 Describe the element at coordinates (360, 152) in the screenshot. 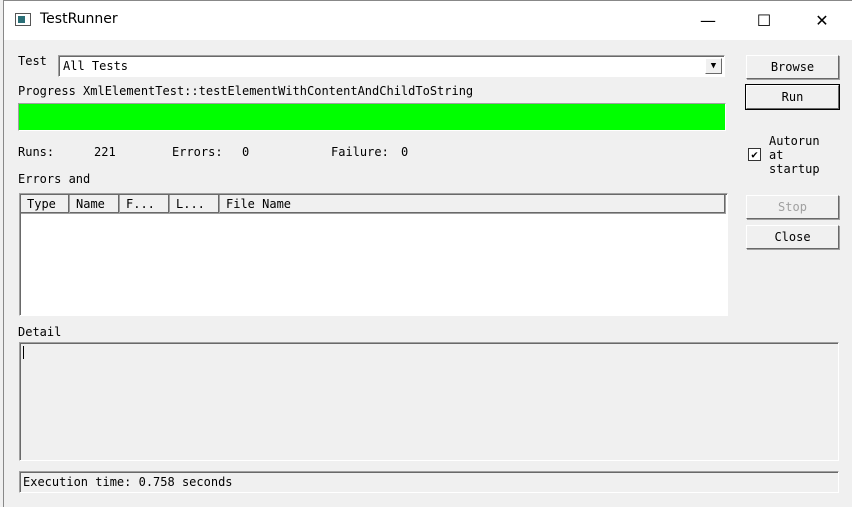

I see `failure-label: Failure:` at that location.